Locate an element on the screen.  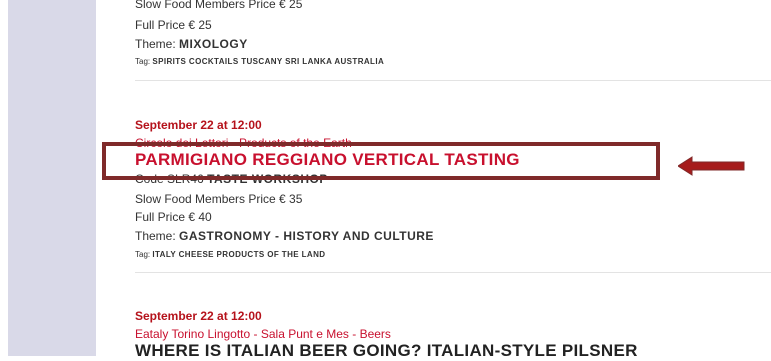
theme-line: Theme: MIXOLOGY is located at coordinates (191, 44).